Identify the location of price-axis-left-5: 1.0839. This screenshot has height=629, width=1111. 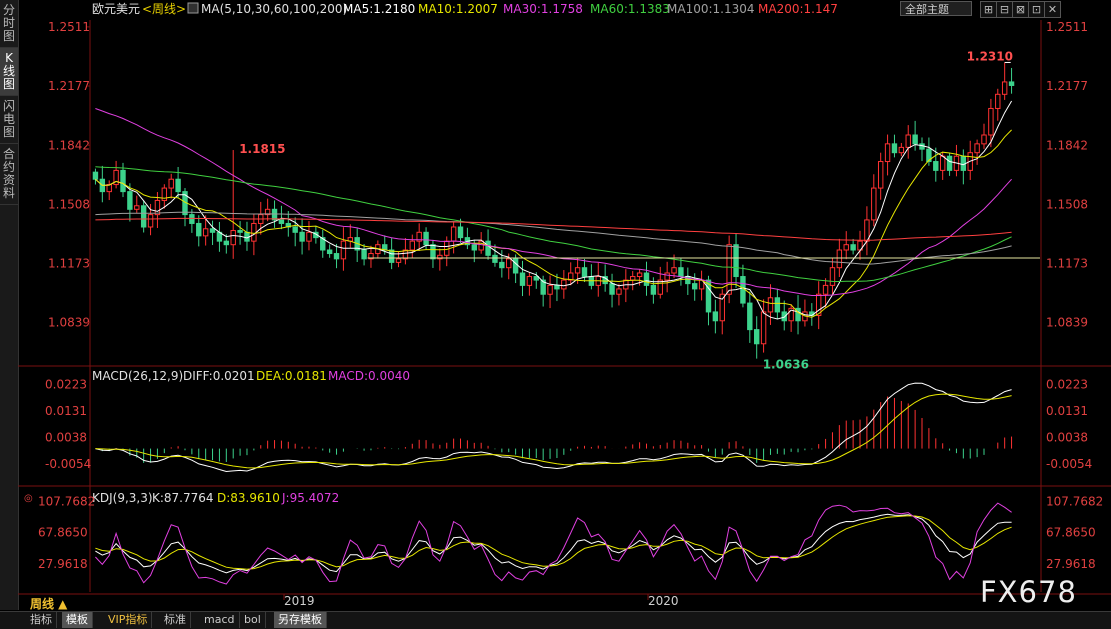
(69, 323).